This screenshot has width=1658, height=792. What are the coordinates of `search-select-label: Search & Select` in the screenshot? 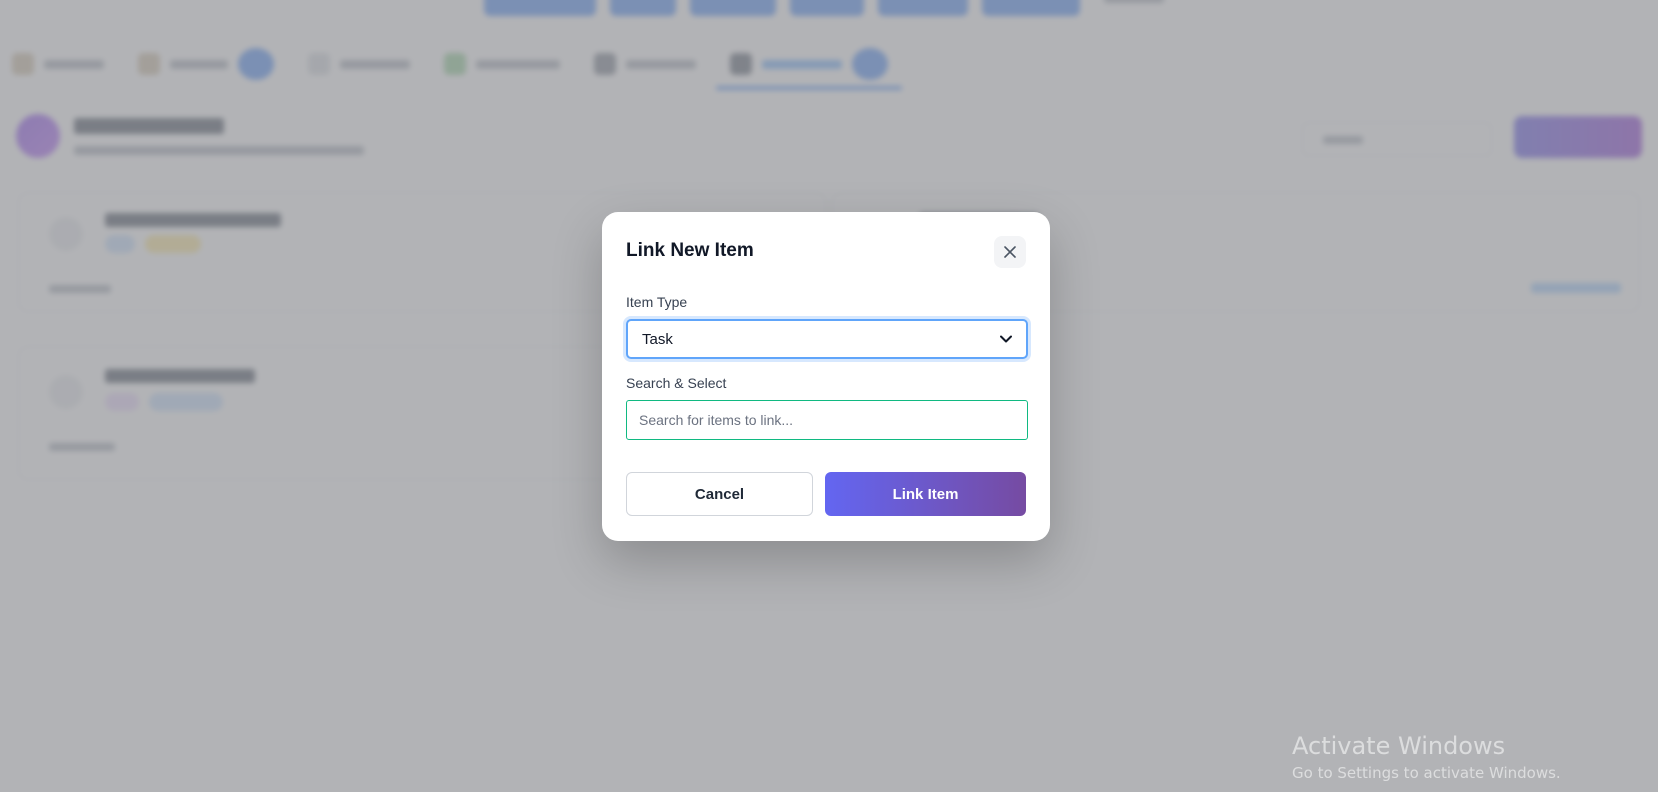 It's located at (676, 383).